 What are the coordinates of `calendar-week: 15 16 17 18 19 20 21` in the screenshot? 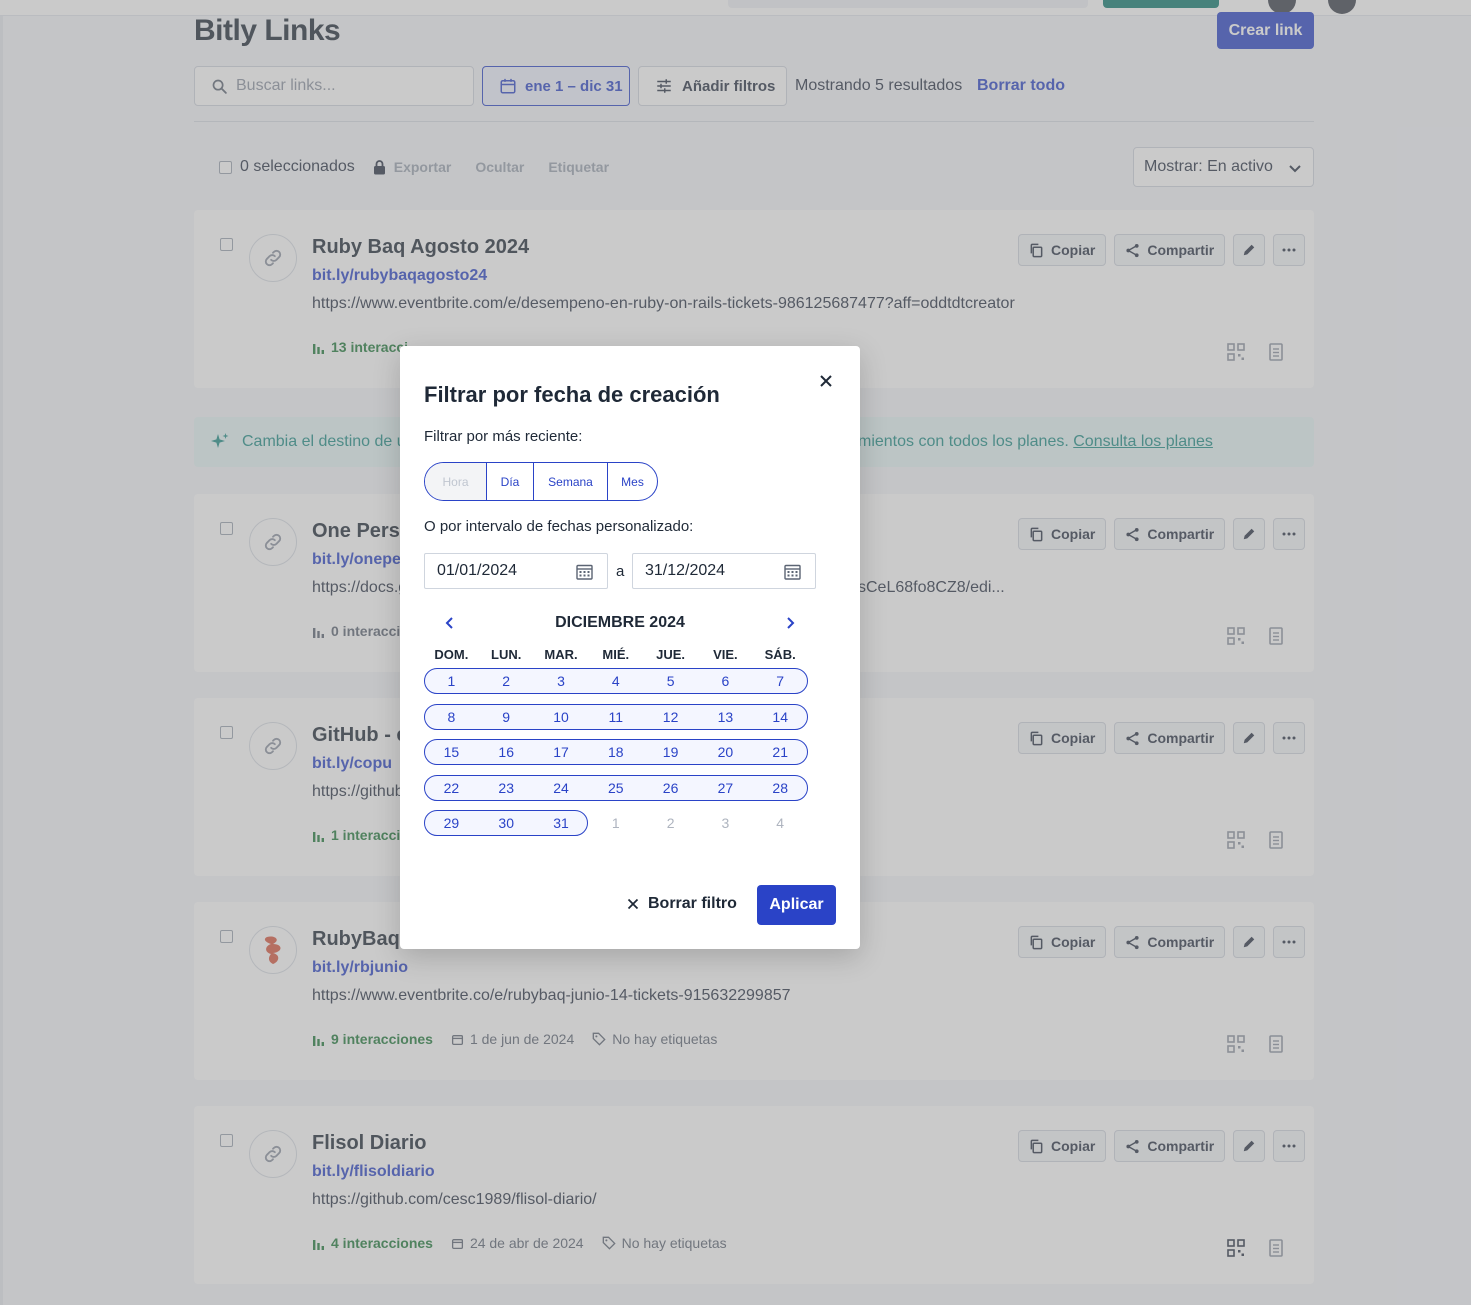 It's located at (616, 757).